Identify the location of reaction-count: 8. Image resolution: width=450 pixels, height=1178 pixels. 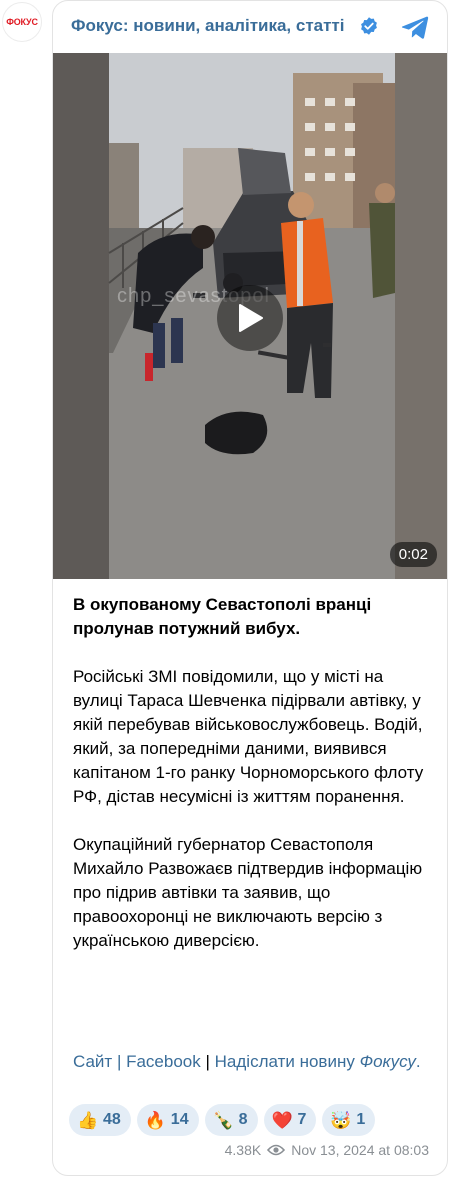
(243, 1119).